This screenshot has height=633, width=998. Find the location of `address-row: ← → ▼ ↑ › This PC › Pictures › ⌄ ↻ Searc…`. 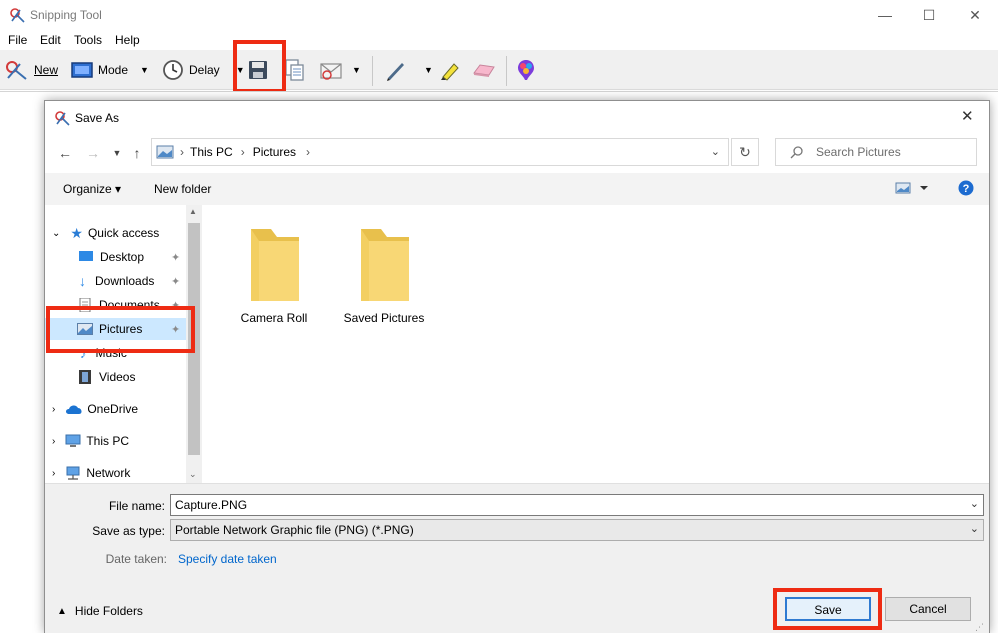

address-row: ← → ▼ ↑ › This PC › Pictures › ⌄ ↻ Searc… is located at coordinates (517, 153).